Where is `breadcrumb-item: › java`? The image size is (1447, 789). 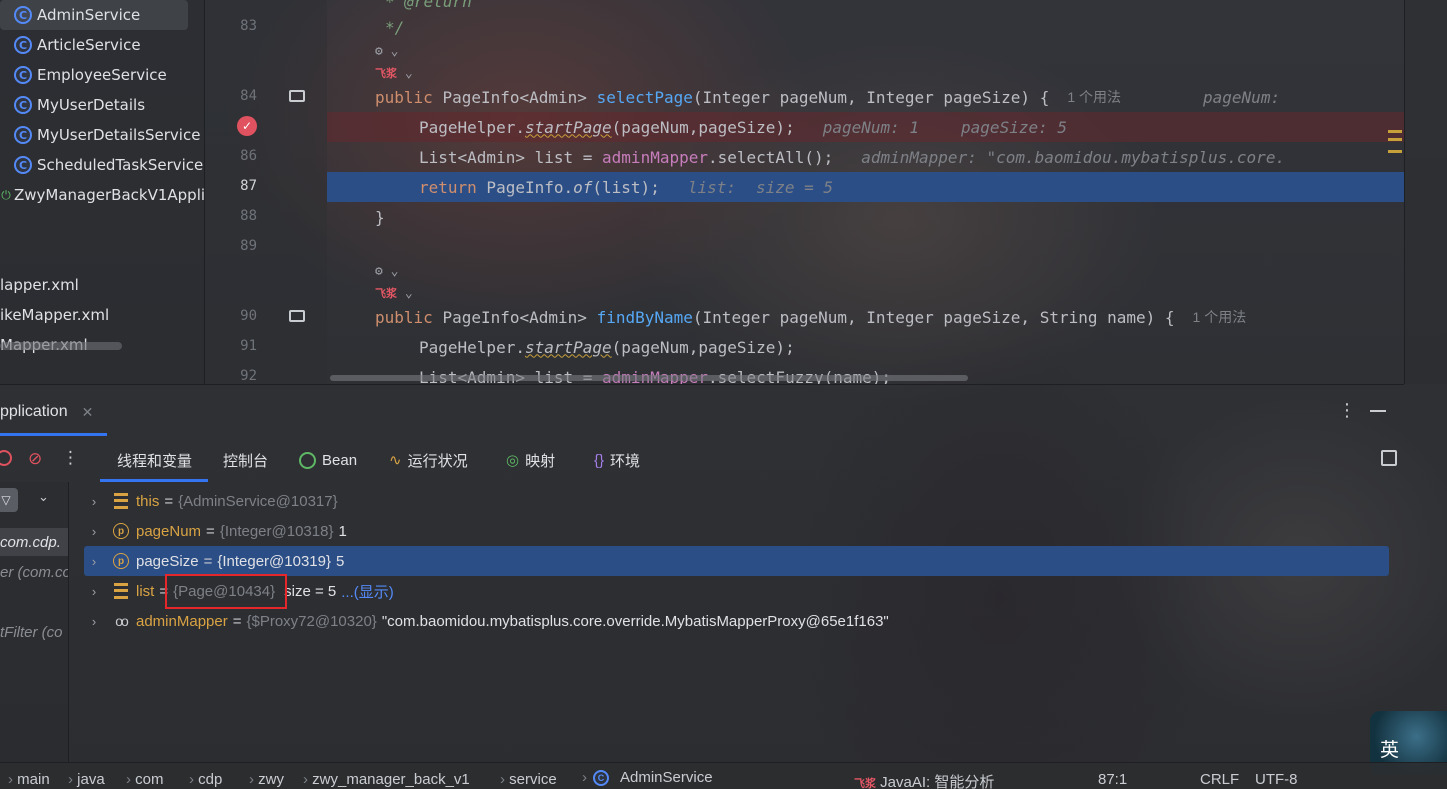 breadcrumb-item: › java is located at coordinates (86, 779).